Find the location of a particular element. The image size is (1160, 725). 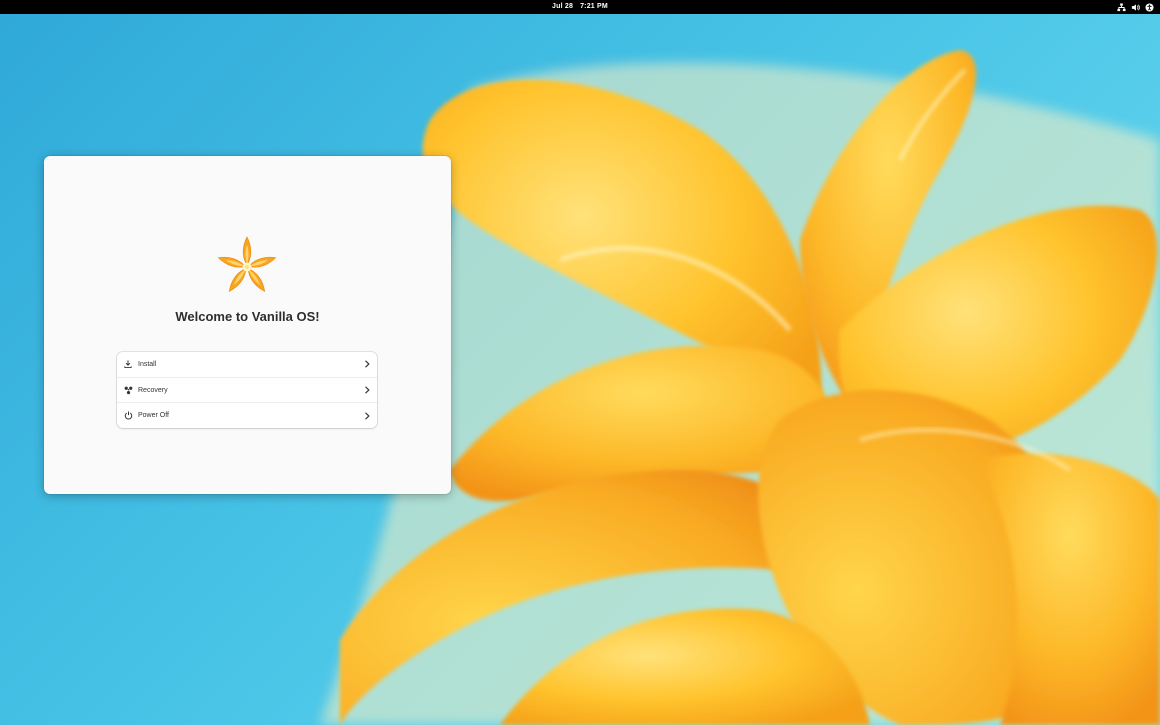

vanilla-flower-logo is located at coordinates (247, 264).